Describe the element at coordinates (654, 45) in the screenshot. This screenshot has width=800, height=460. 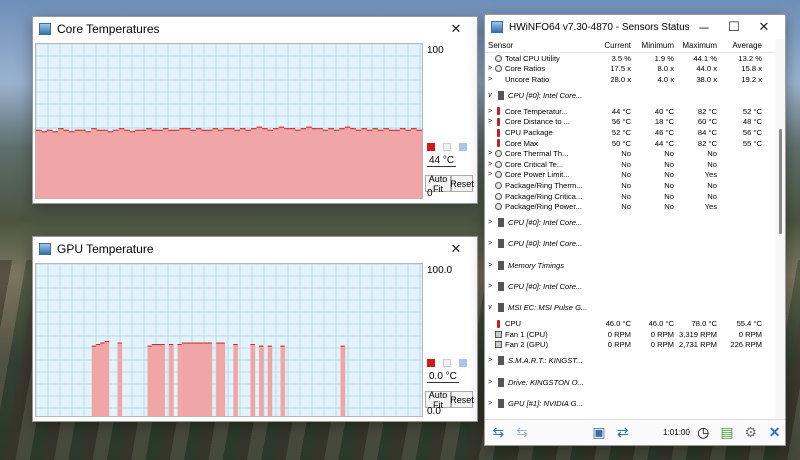
I see `column-header-minimum: Minimum` at that location.